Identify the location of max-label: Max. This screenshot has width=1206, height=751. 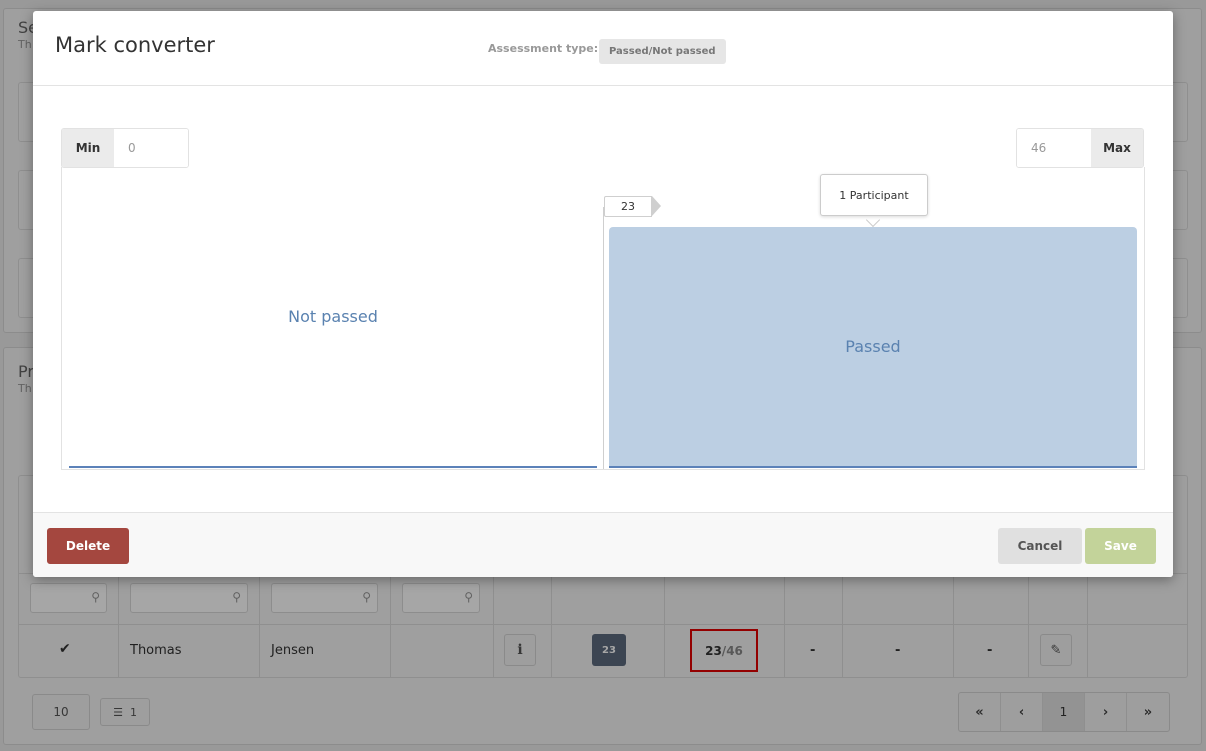
(1117, 148).